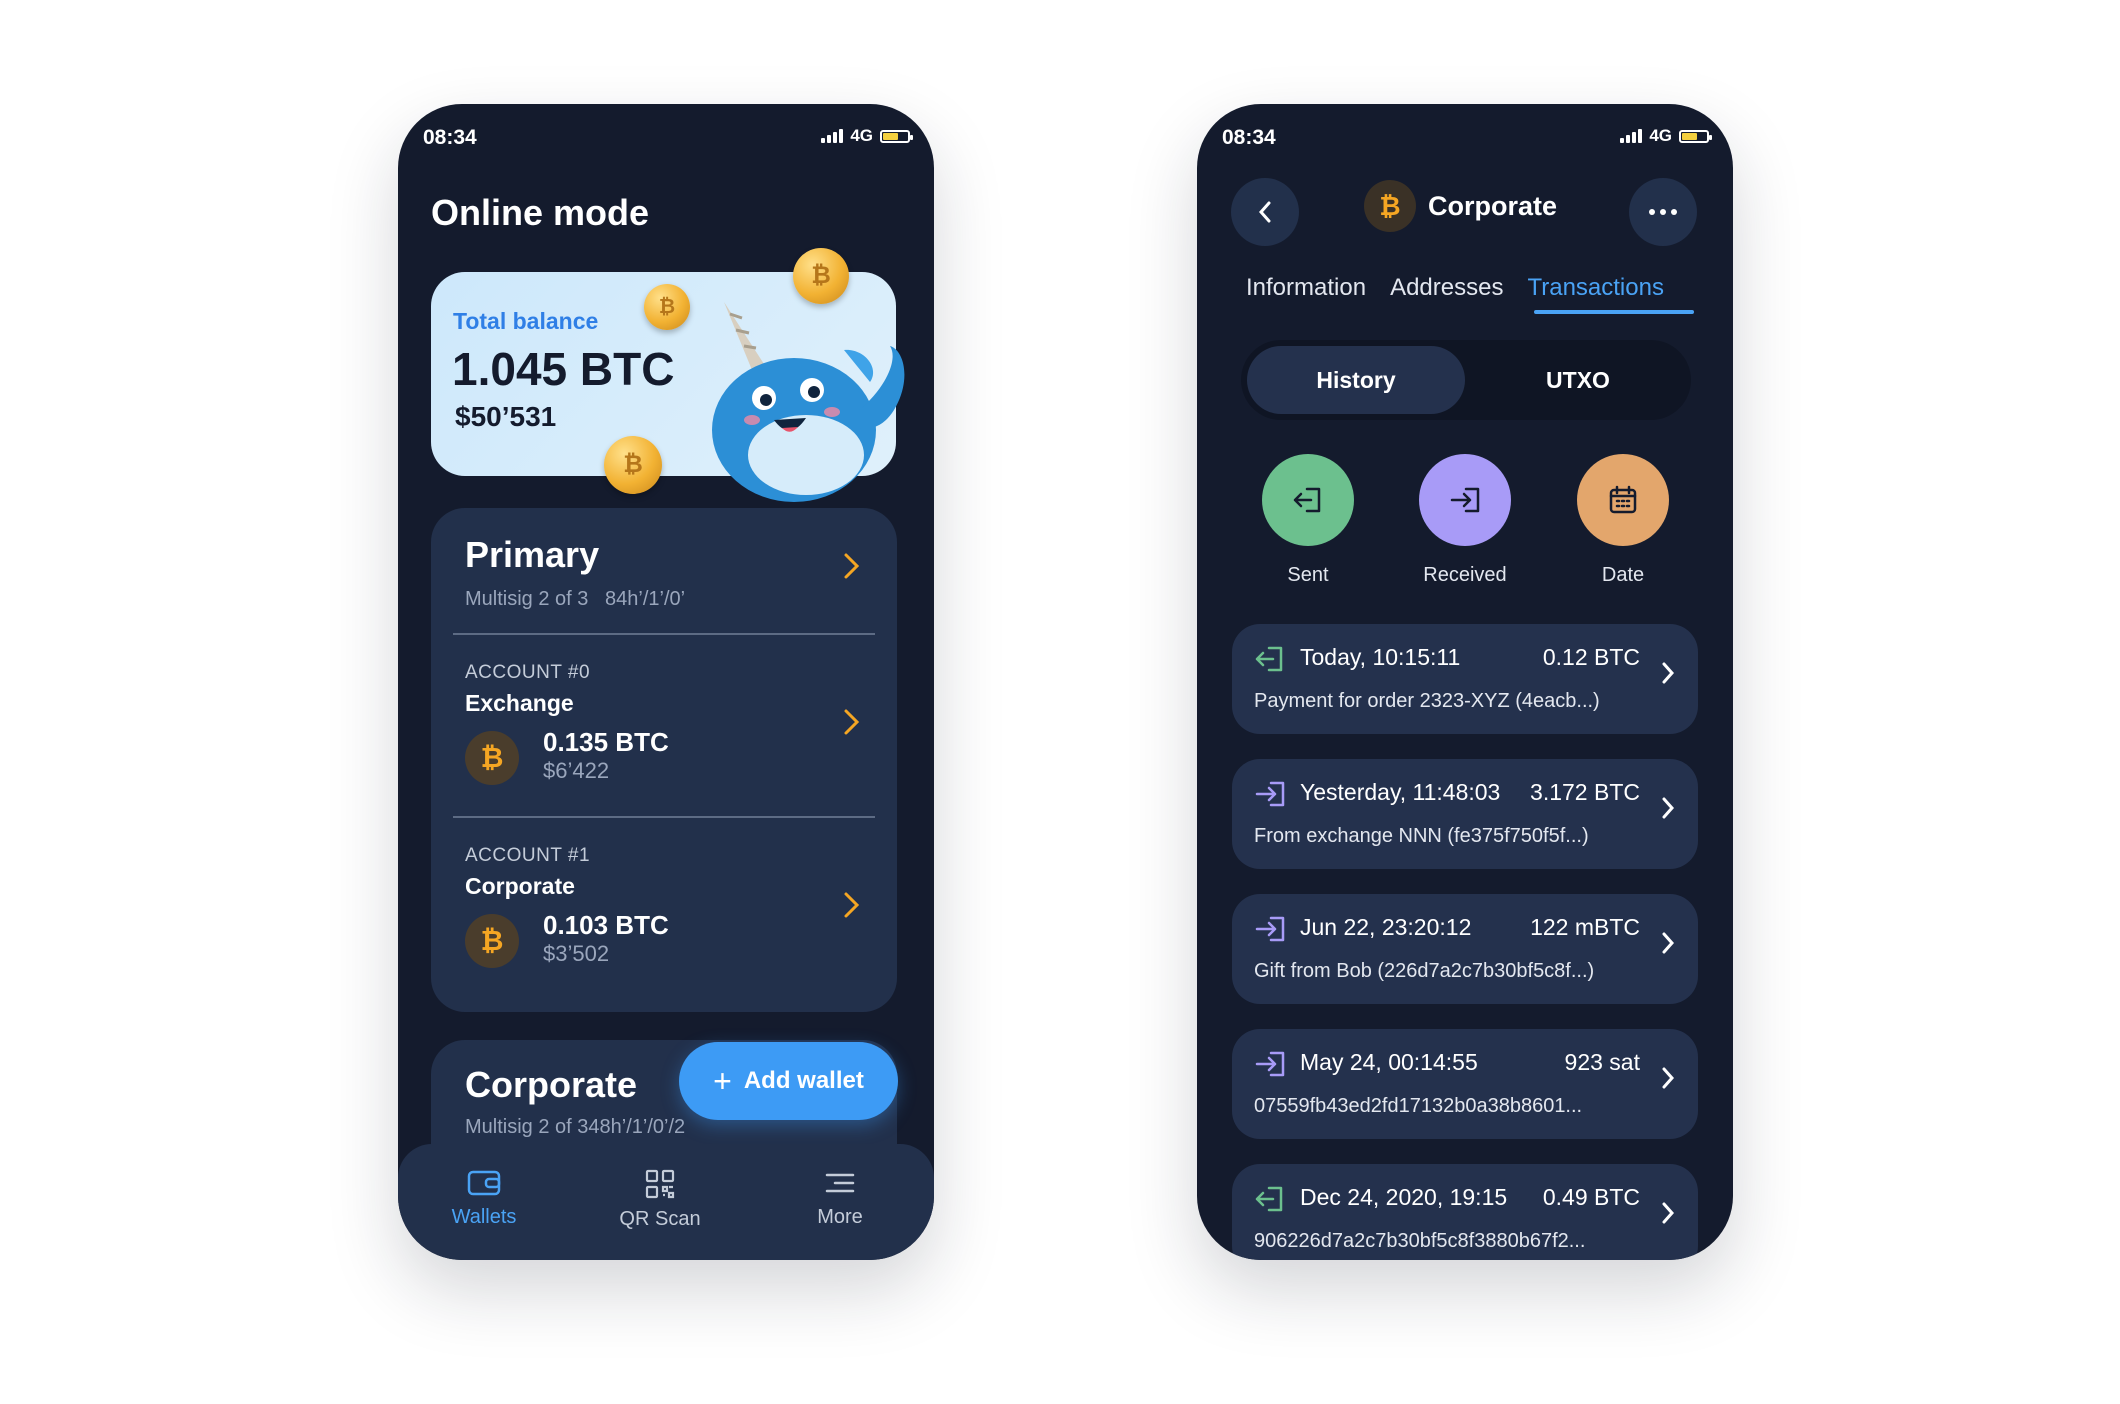  What do you see at coordinates (528, 855) in the screenshot?
I see `account-label: ACCOUNT #1` at bounding box center [528, 855].